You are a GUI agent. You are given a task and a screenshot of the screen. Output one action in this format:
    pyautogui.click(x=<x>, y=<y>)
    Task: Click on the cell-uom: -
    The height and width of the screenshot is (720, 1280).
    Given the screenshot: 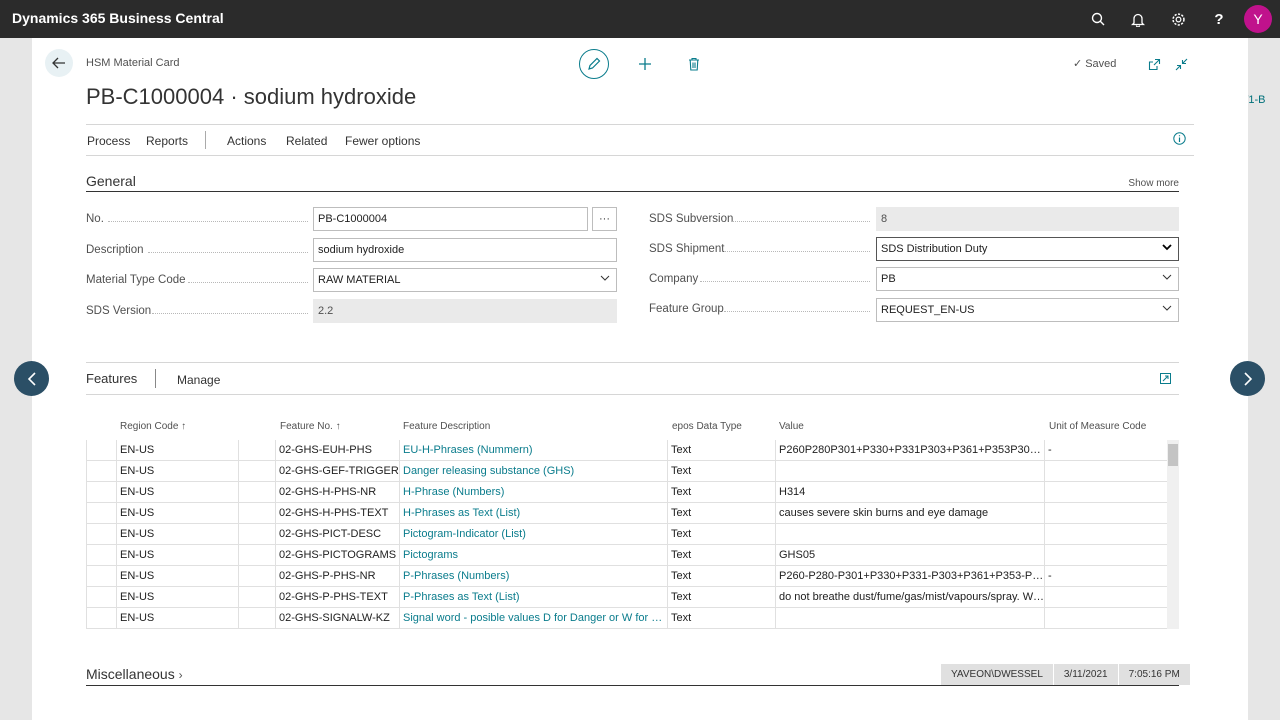 What is the action you would take?
    pyautogui.click(x=1105, y=576)
    